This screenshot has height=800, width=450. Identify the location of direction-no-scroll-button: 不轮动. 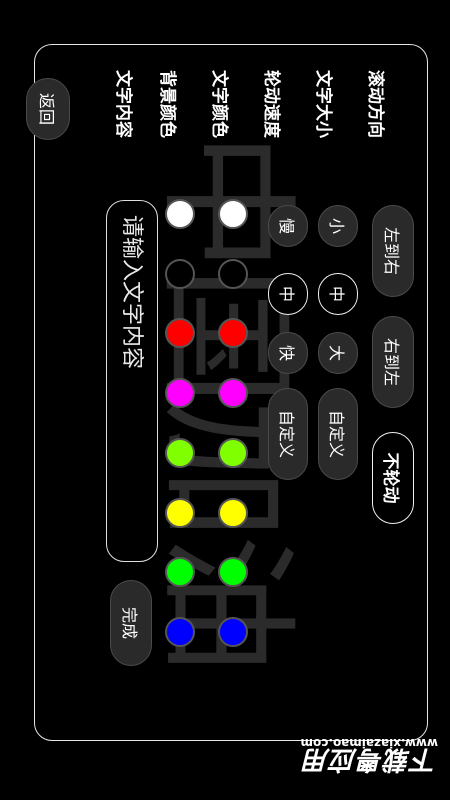
(393, 478).